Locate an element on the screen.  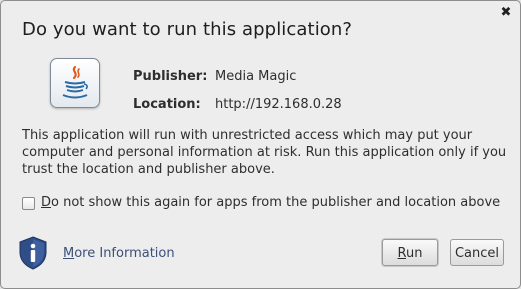
more-info-mnemonic: M is located at coordinates (69, 253).